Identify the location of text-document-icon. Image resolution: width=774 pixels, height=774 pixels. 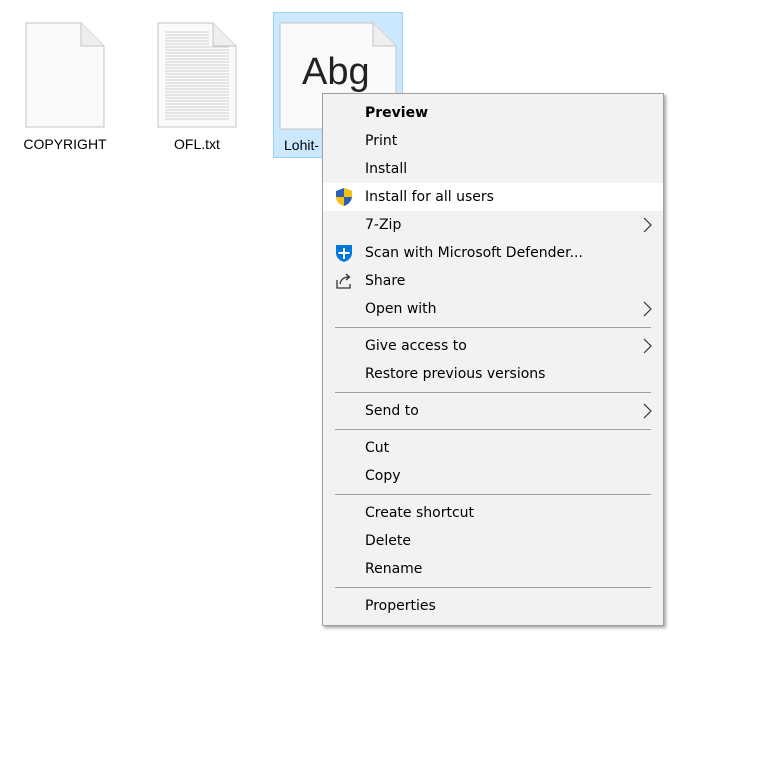
(197, 75).